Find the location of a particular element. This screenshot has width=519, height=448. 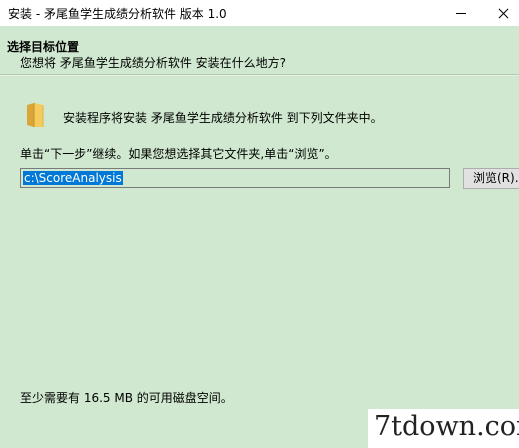

window-title: 安装 - 矛尾鱼学生成绩分析软件 版本 1.0 is located at coordinates (117, 14).